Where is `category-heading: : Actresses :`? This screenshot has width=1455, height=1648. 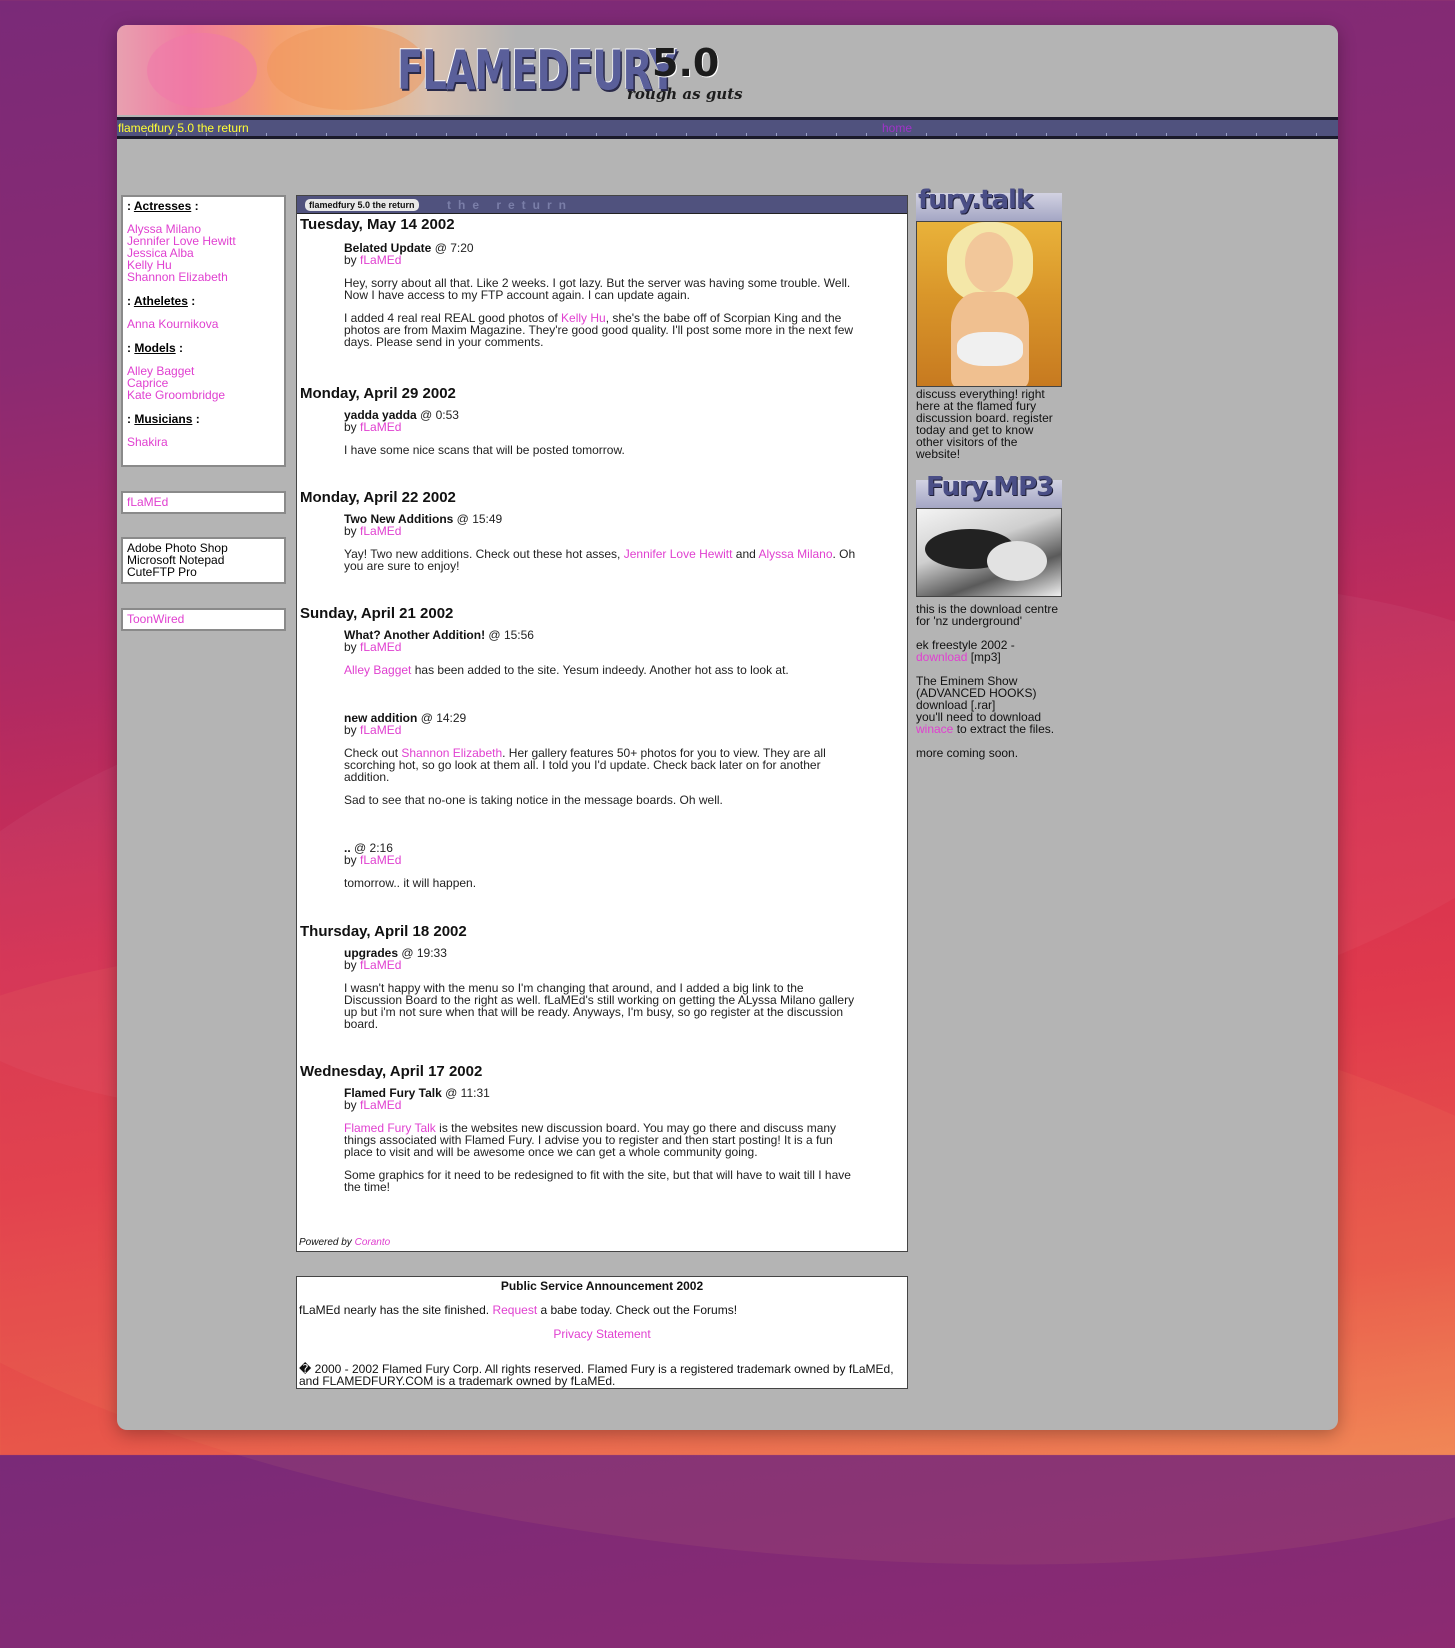 category-heading: : Actresses : is located at coordinates (163, 206).